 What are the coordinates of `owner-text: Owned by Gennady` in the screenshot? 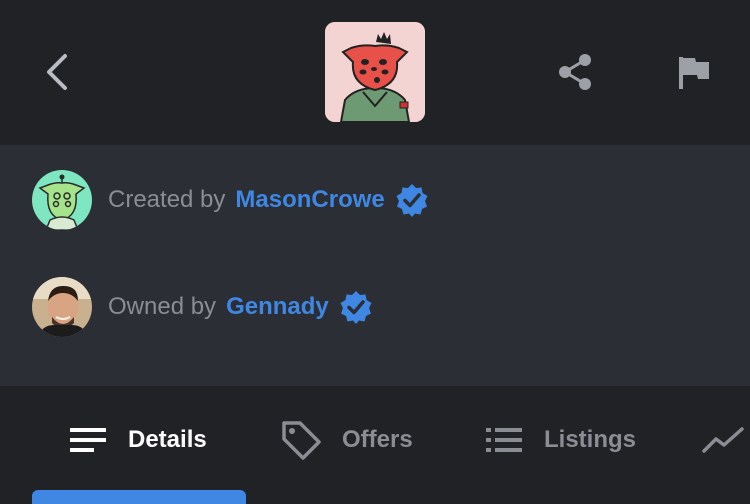 It's located at (240, 307).